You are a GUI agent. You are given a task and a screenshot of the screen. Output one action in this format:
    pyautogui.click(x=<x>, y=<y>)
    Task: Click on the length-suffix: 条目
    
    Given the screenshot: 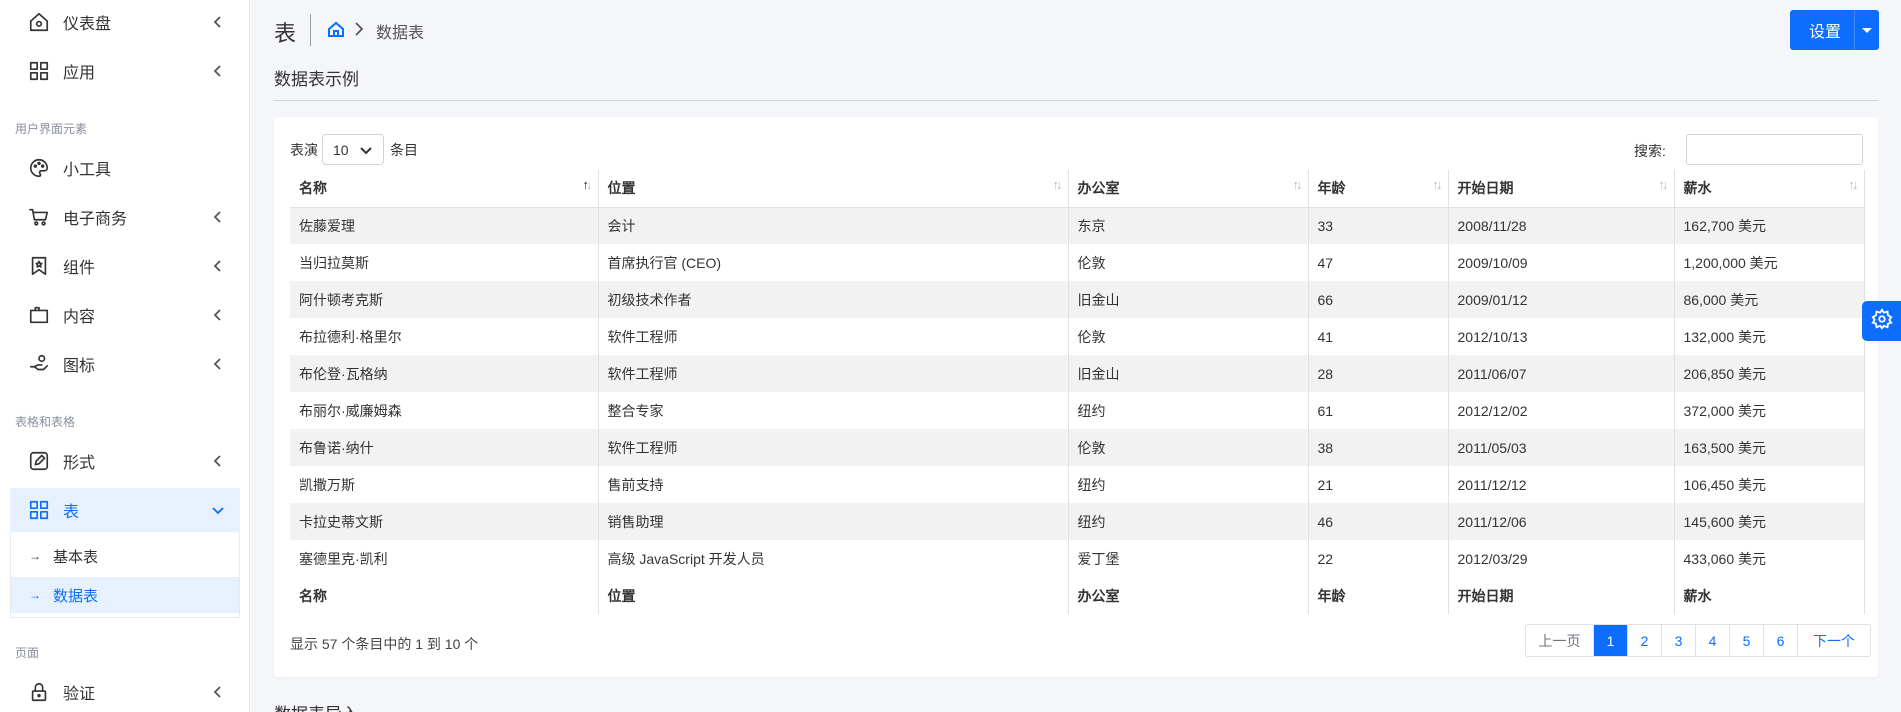 What is the action you would take?
    pyautogui.click(x=404, y=150)
    